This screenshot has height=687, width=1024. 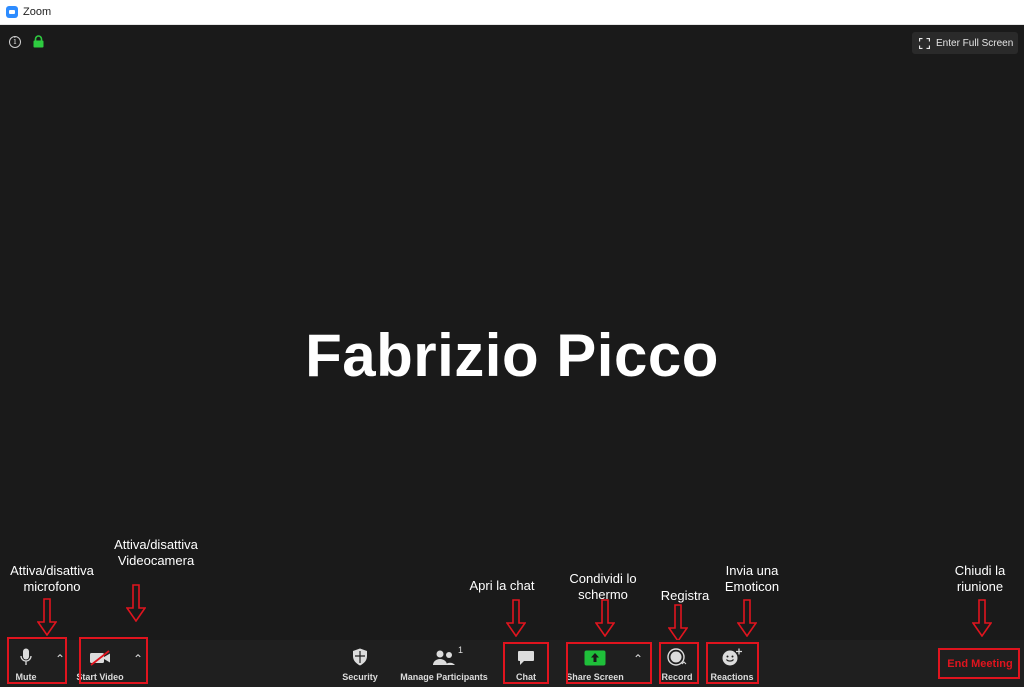 I want to click on zoom-logo-icon, so click(x=12, y=12).